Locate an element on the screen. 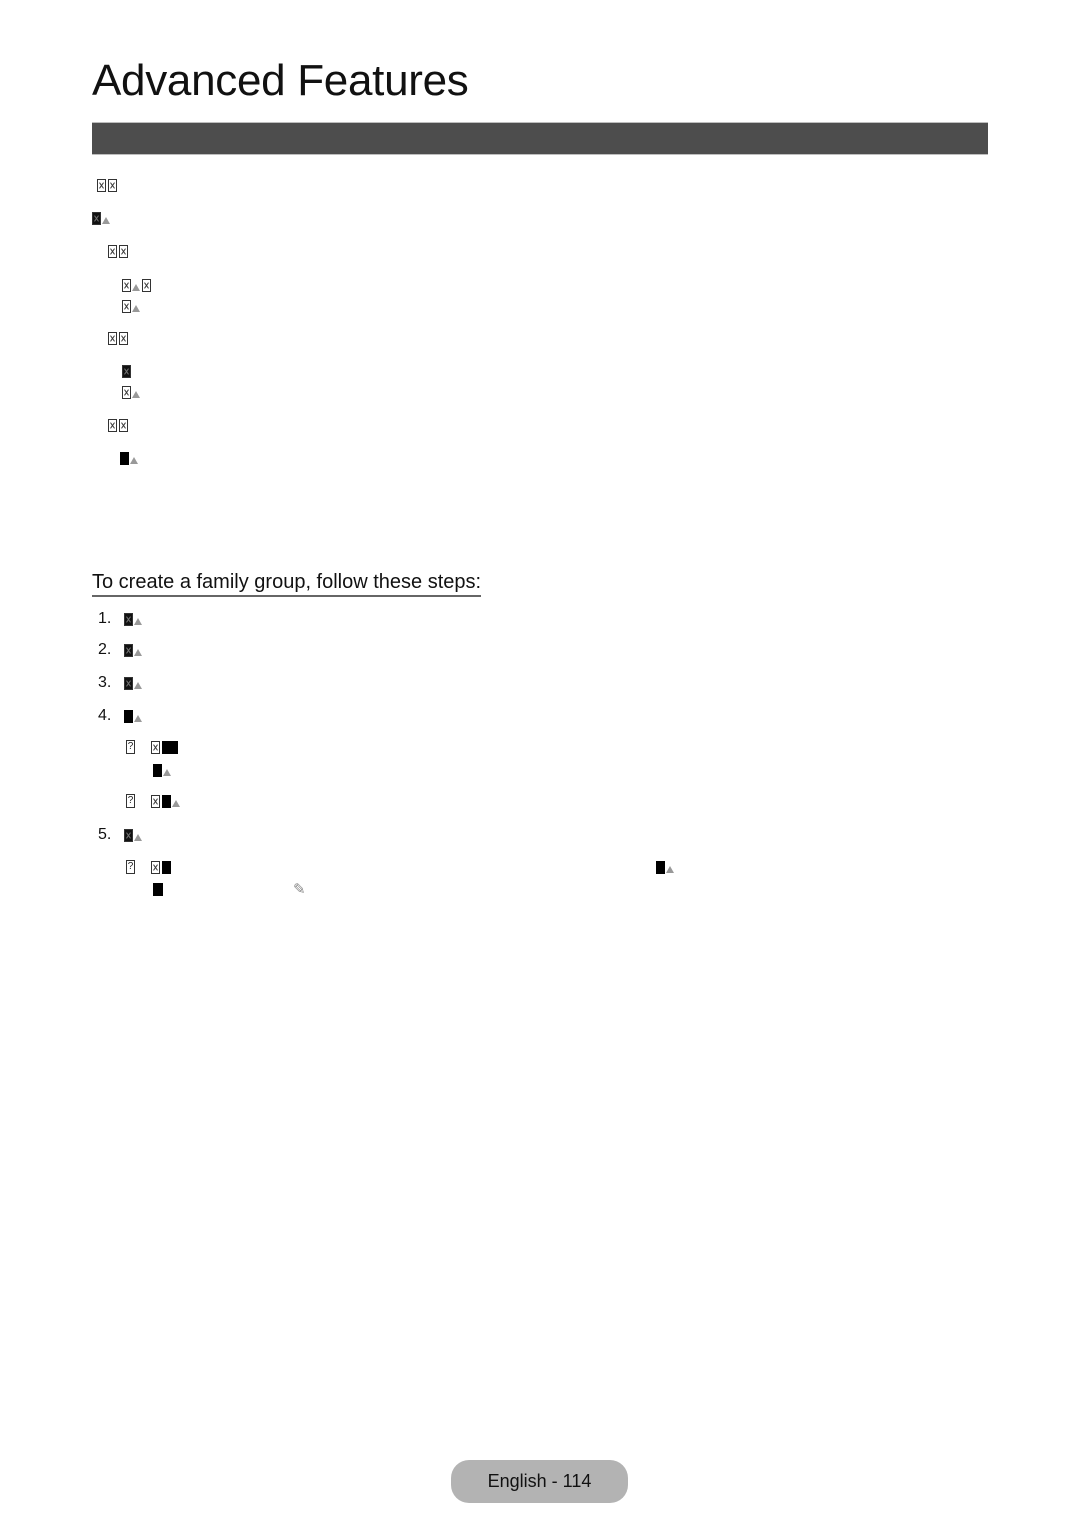  step-item: 5. is located at coordinates (120, 834).